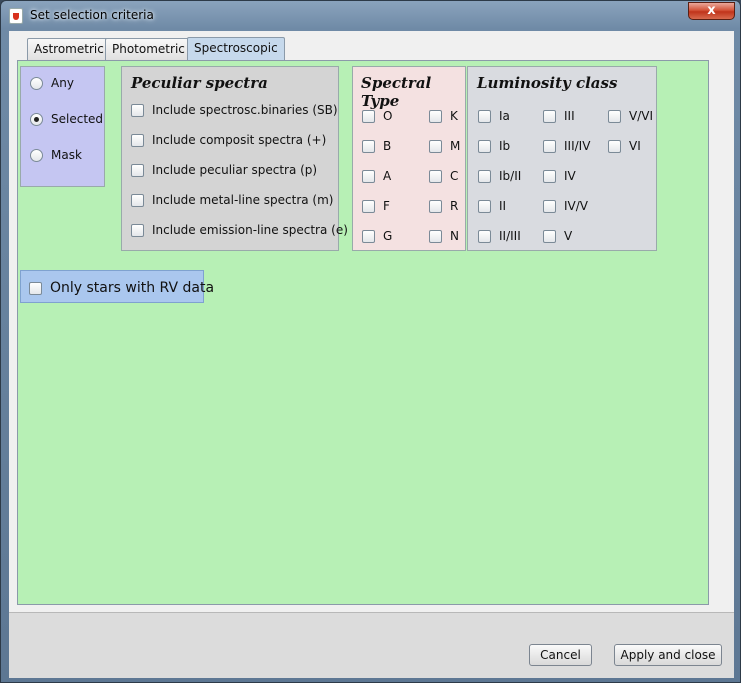  What do you see at coordinates (387, 176) in the screenshot?
I see `checkbox-label: A` at bounding box center [387, 176].